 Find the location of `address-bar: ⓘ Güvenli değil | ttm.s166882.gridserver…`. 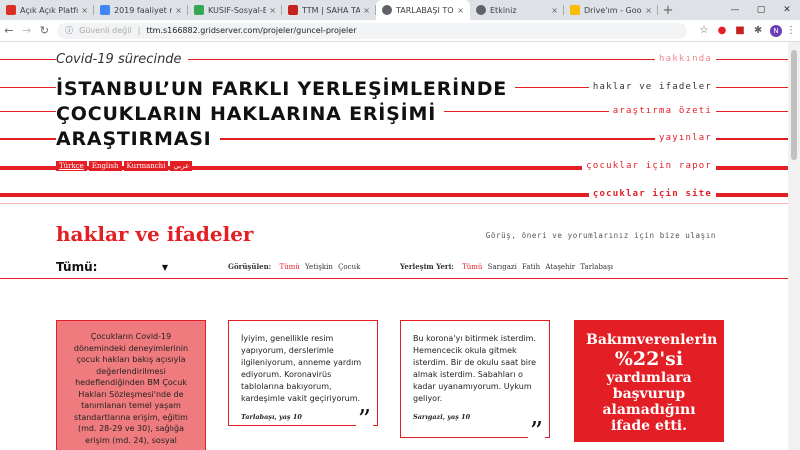

address-bar: ⓘ Güvenli değil | ttm.s166882.gridserver… is located at coordinates (372, 30).